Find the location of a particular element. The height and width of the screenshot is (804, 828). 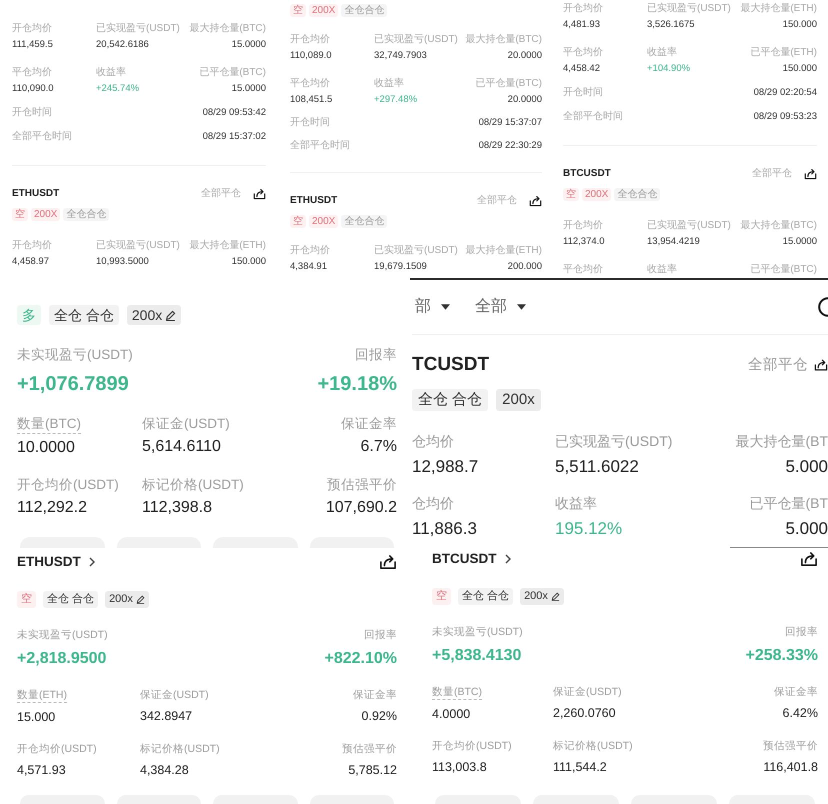

stat-value: 4,458.97 is located at coordinates (30, 261).